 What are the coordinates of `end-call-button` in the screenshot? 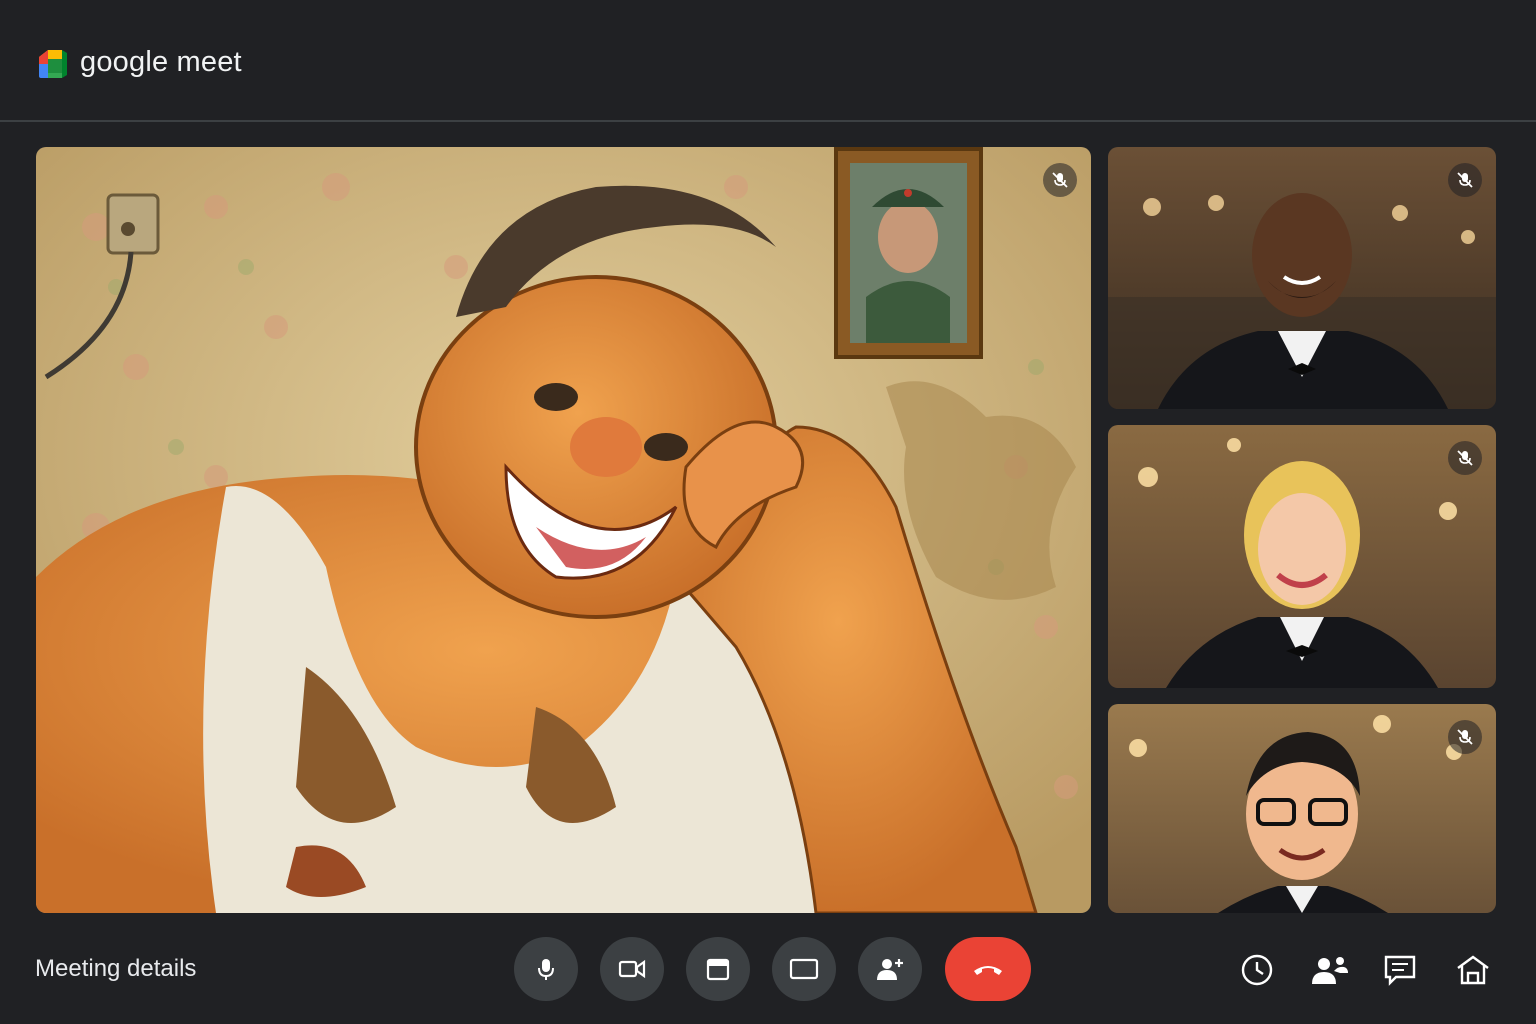 It's located at (988, 969).